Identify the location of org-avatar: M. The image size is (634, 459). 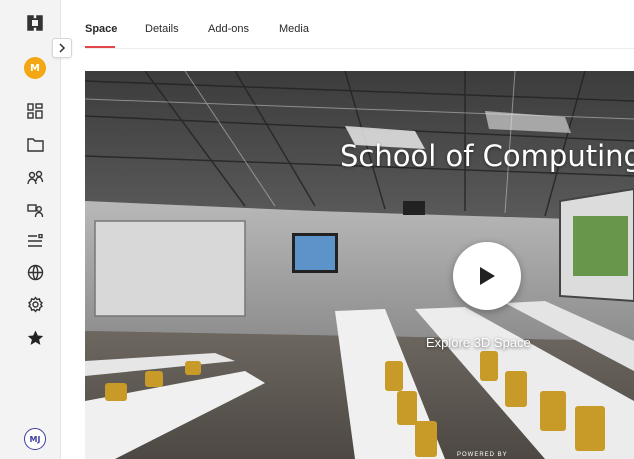
(35, 68).